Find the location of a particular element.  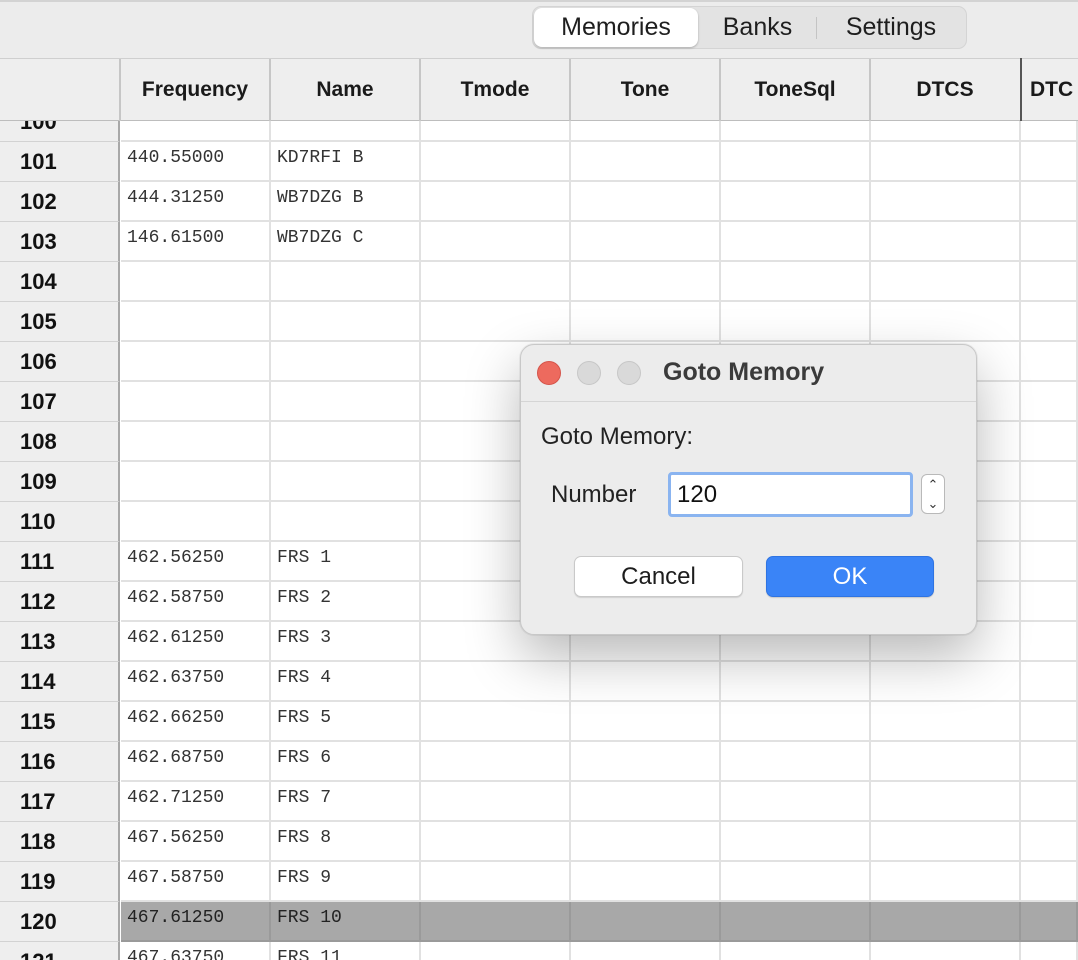

ok-button: OK is located at coordinates (850, 576).